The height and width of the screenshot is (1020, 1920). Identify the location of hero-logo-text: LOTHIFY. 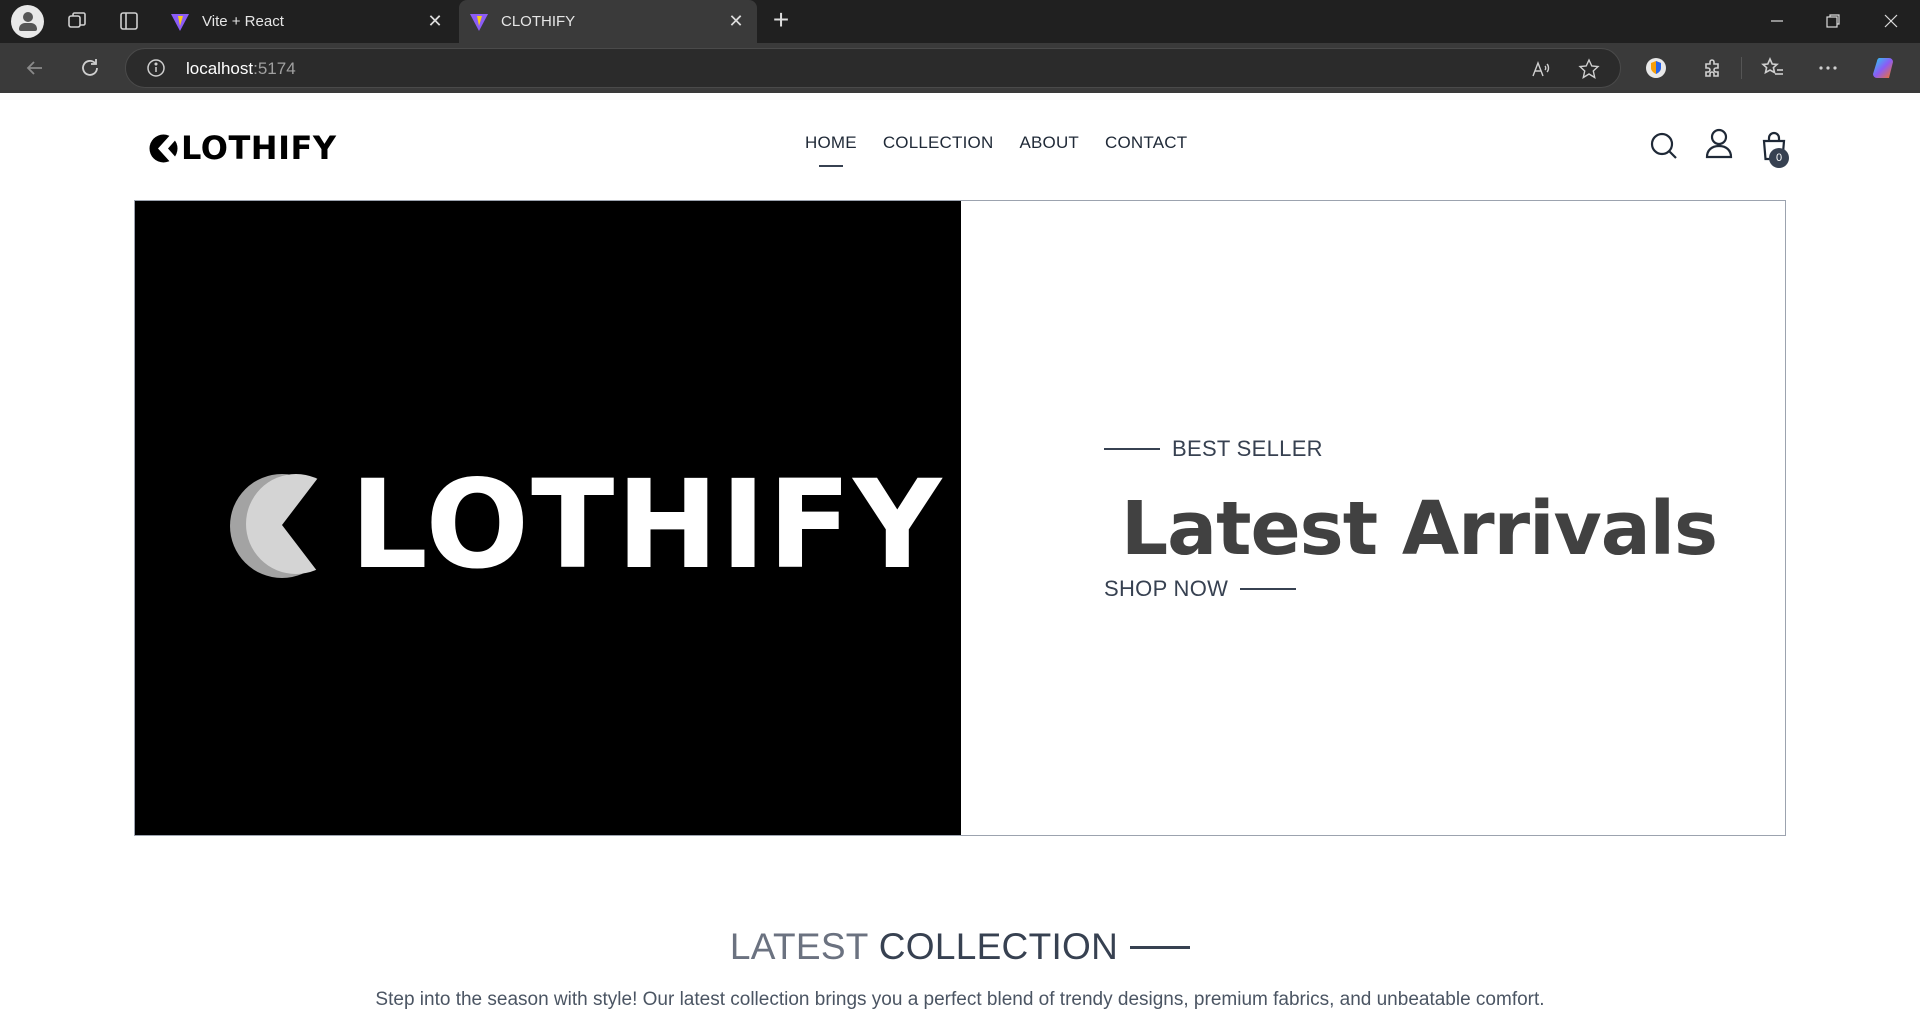
(647, 525).